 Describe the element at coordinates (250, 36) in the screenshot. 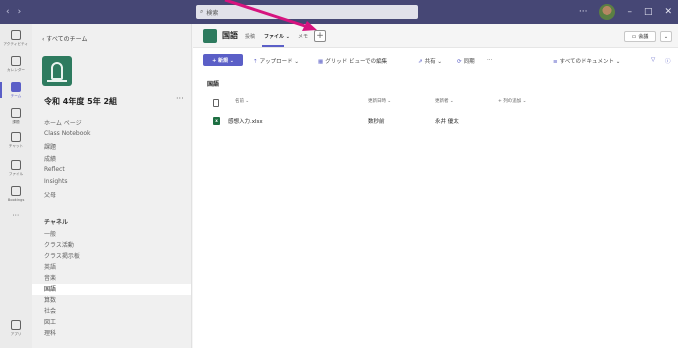

I see `tab-posts: 投稿` at that location.